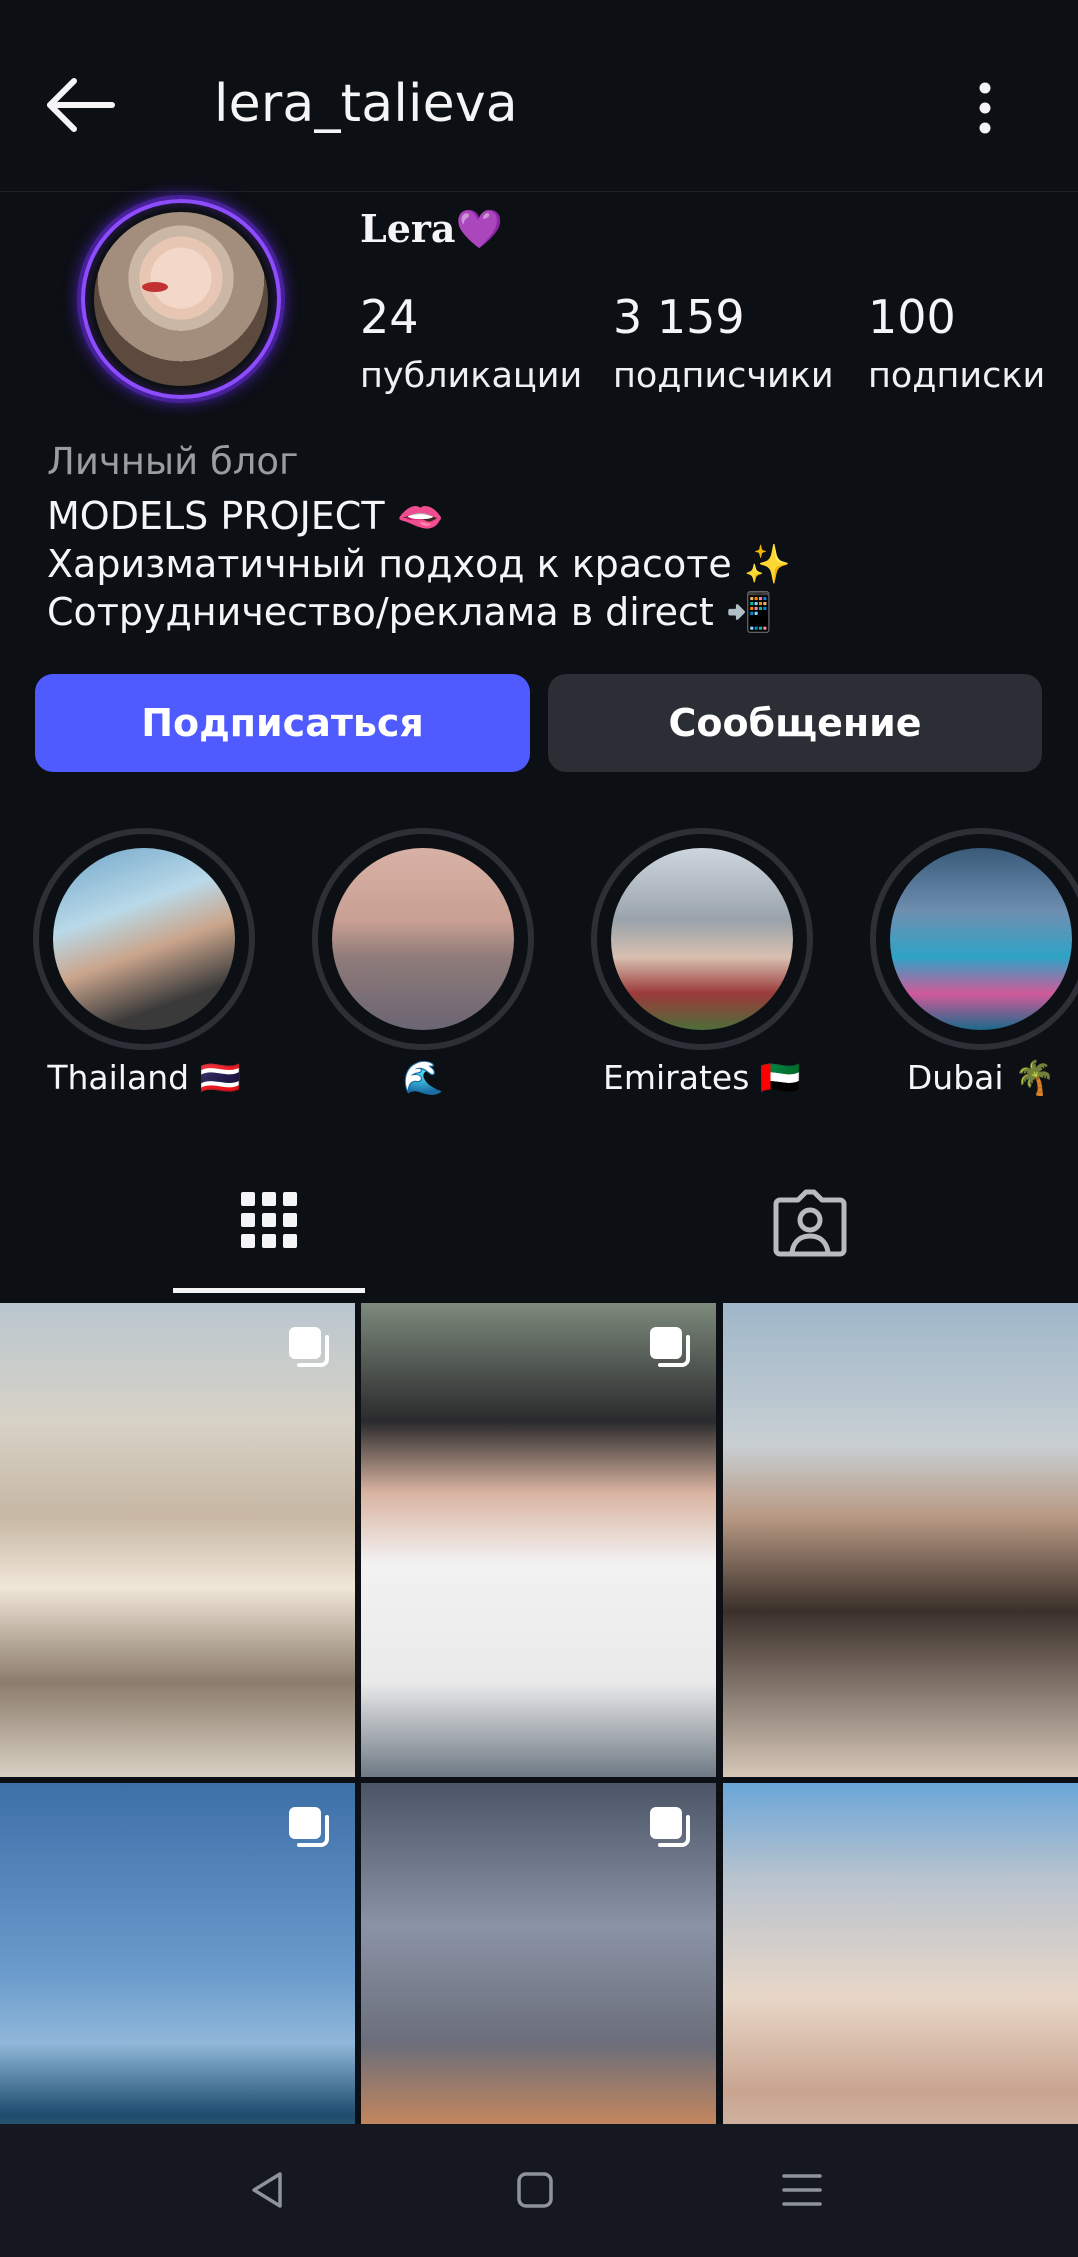 The image size is (1078, 2257). Describe the element at coordinates (389, 317) in the screenshot. I see `posts-count: 24` at that location.